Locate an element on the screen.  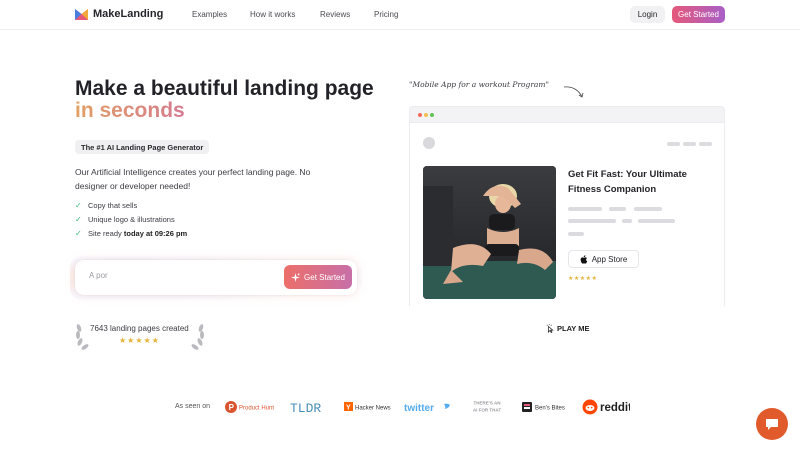
reddit-logo-icon: reddit is located at coordinates (606, 407).